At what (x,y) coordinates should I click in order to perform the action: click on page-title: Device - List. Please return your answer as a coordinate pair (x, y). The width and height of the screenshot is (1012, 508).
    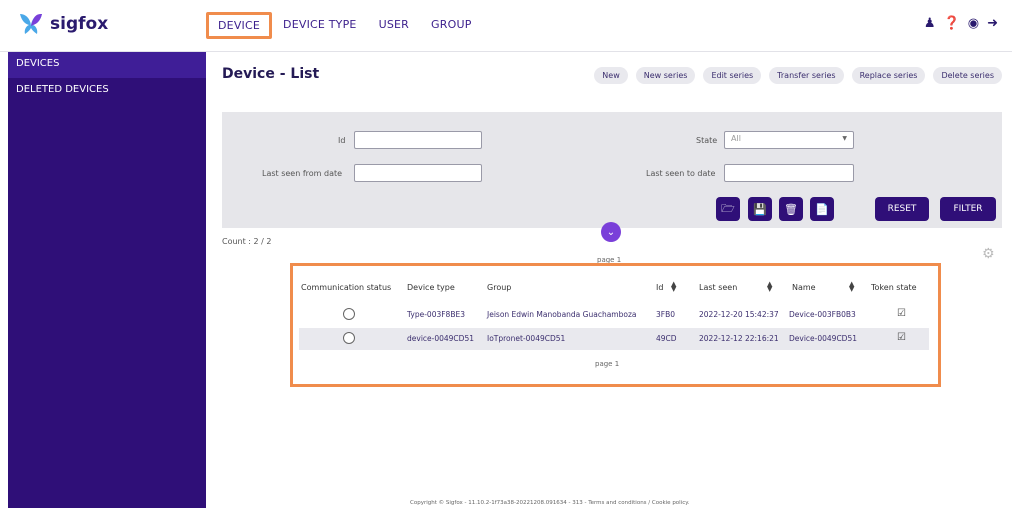
    Looking at the image, I should click on (271, 74).